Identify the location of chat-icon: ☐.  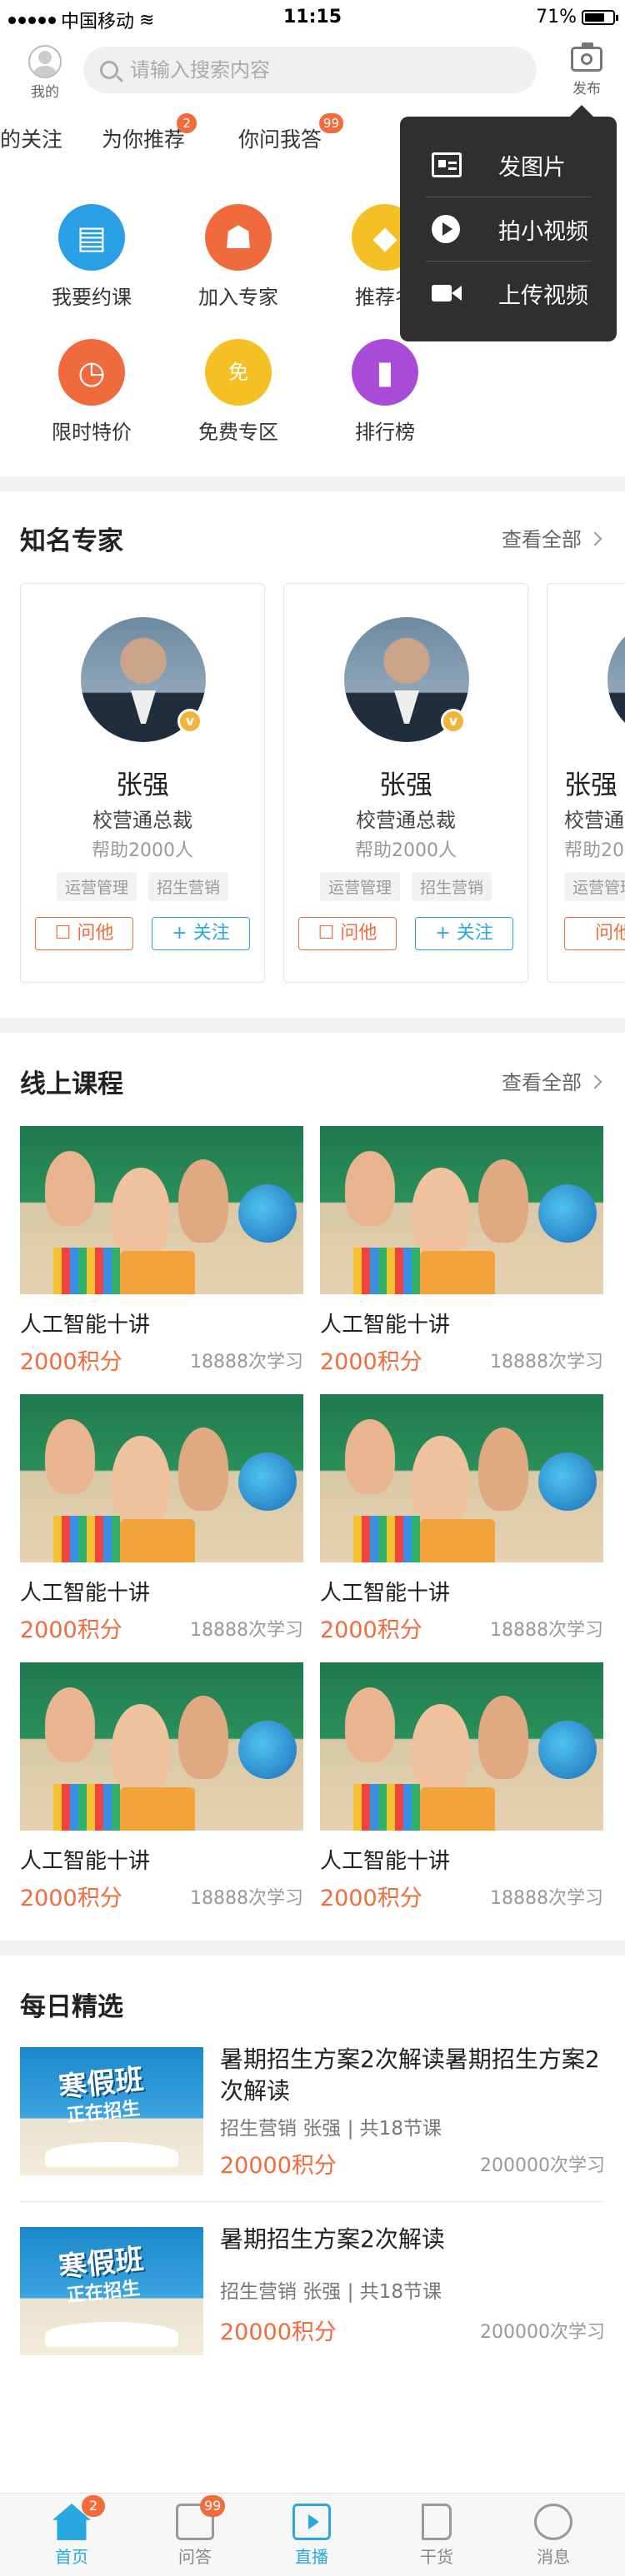
(66, 933).